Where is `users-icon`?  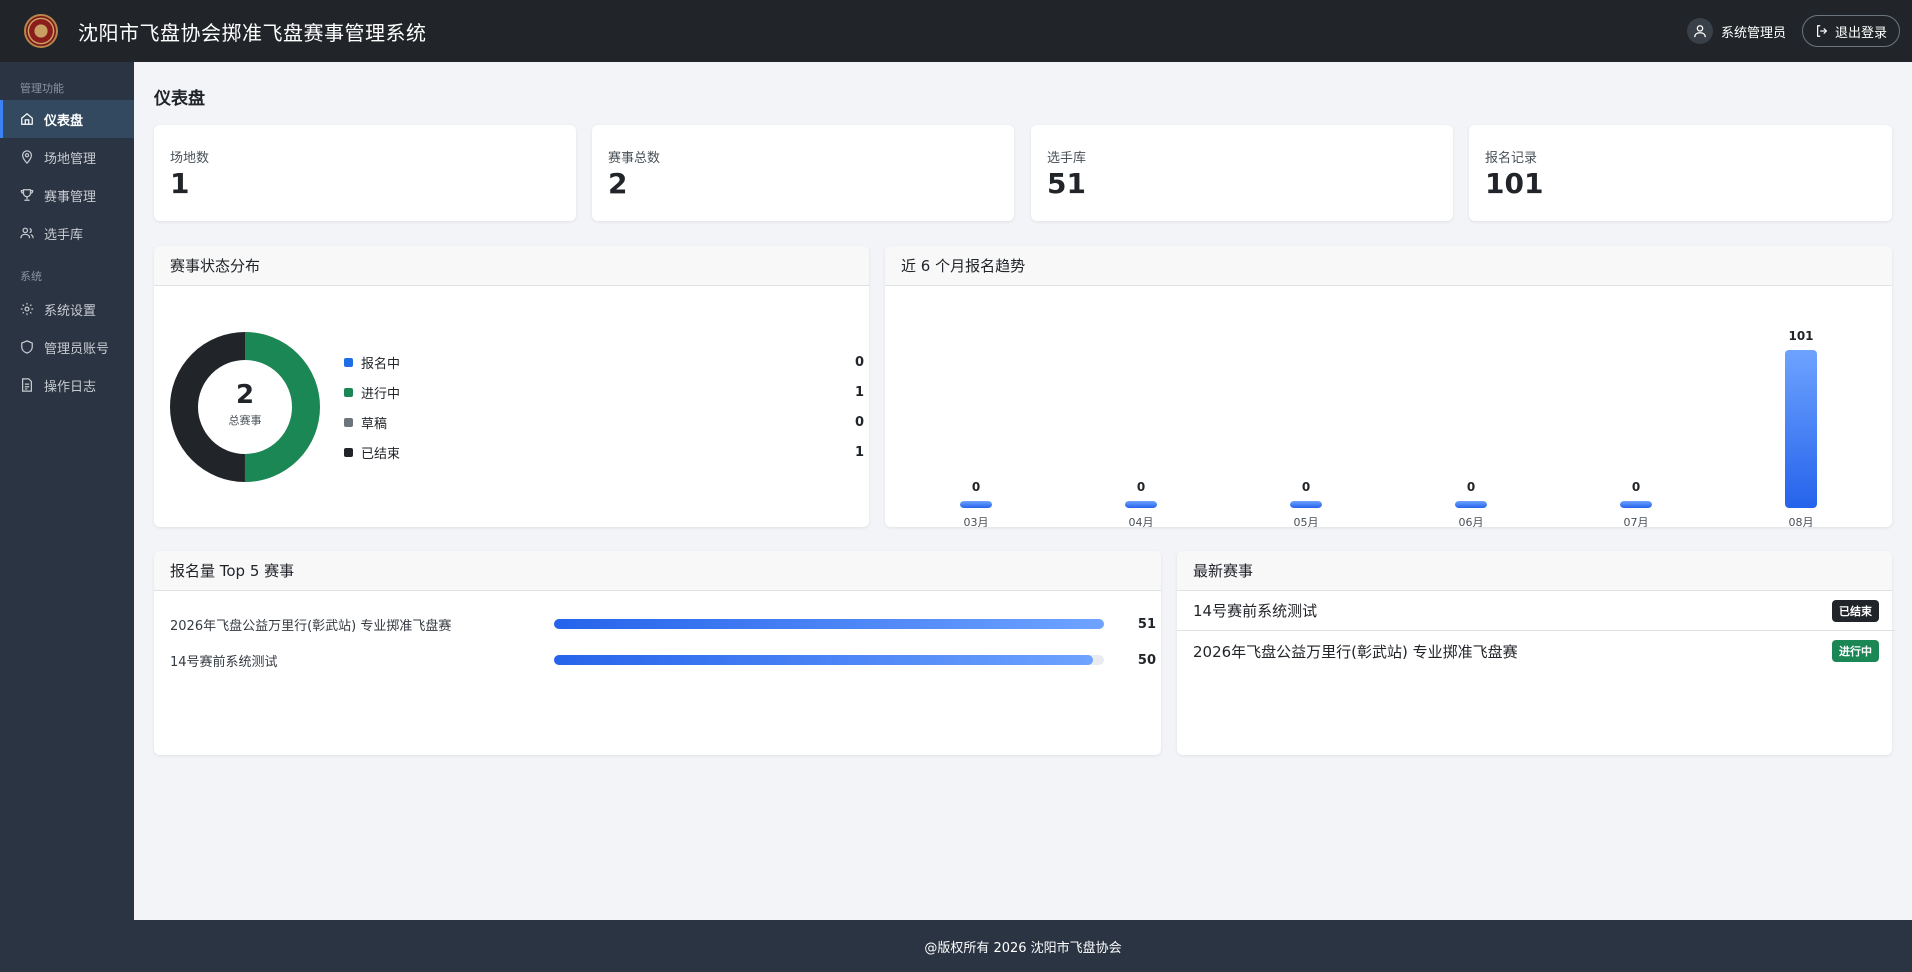
users-icon is located at coordinates (27, 233).